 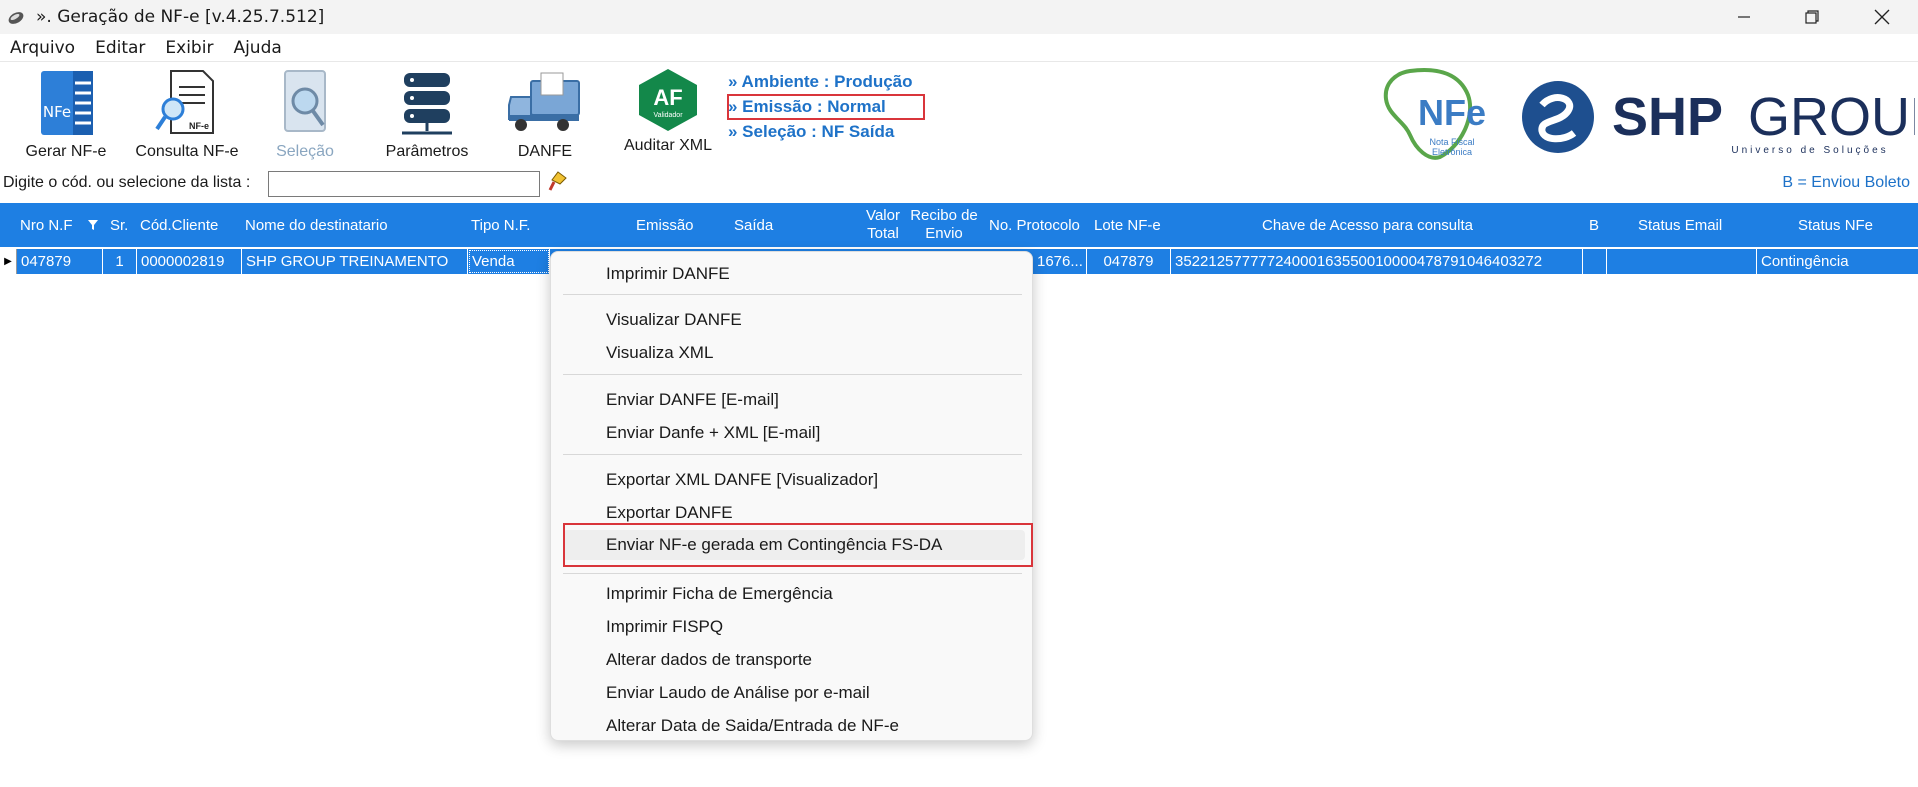 I want to click on col-lote-label: Lote NF-e, so click(x=1127, y=225).